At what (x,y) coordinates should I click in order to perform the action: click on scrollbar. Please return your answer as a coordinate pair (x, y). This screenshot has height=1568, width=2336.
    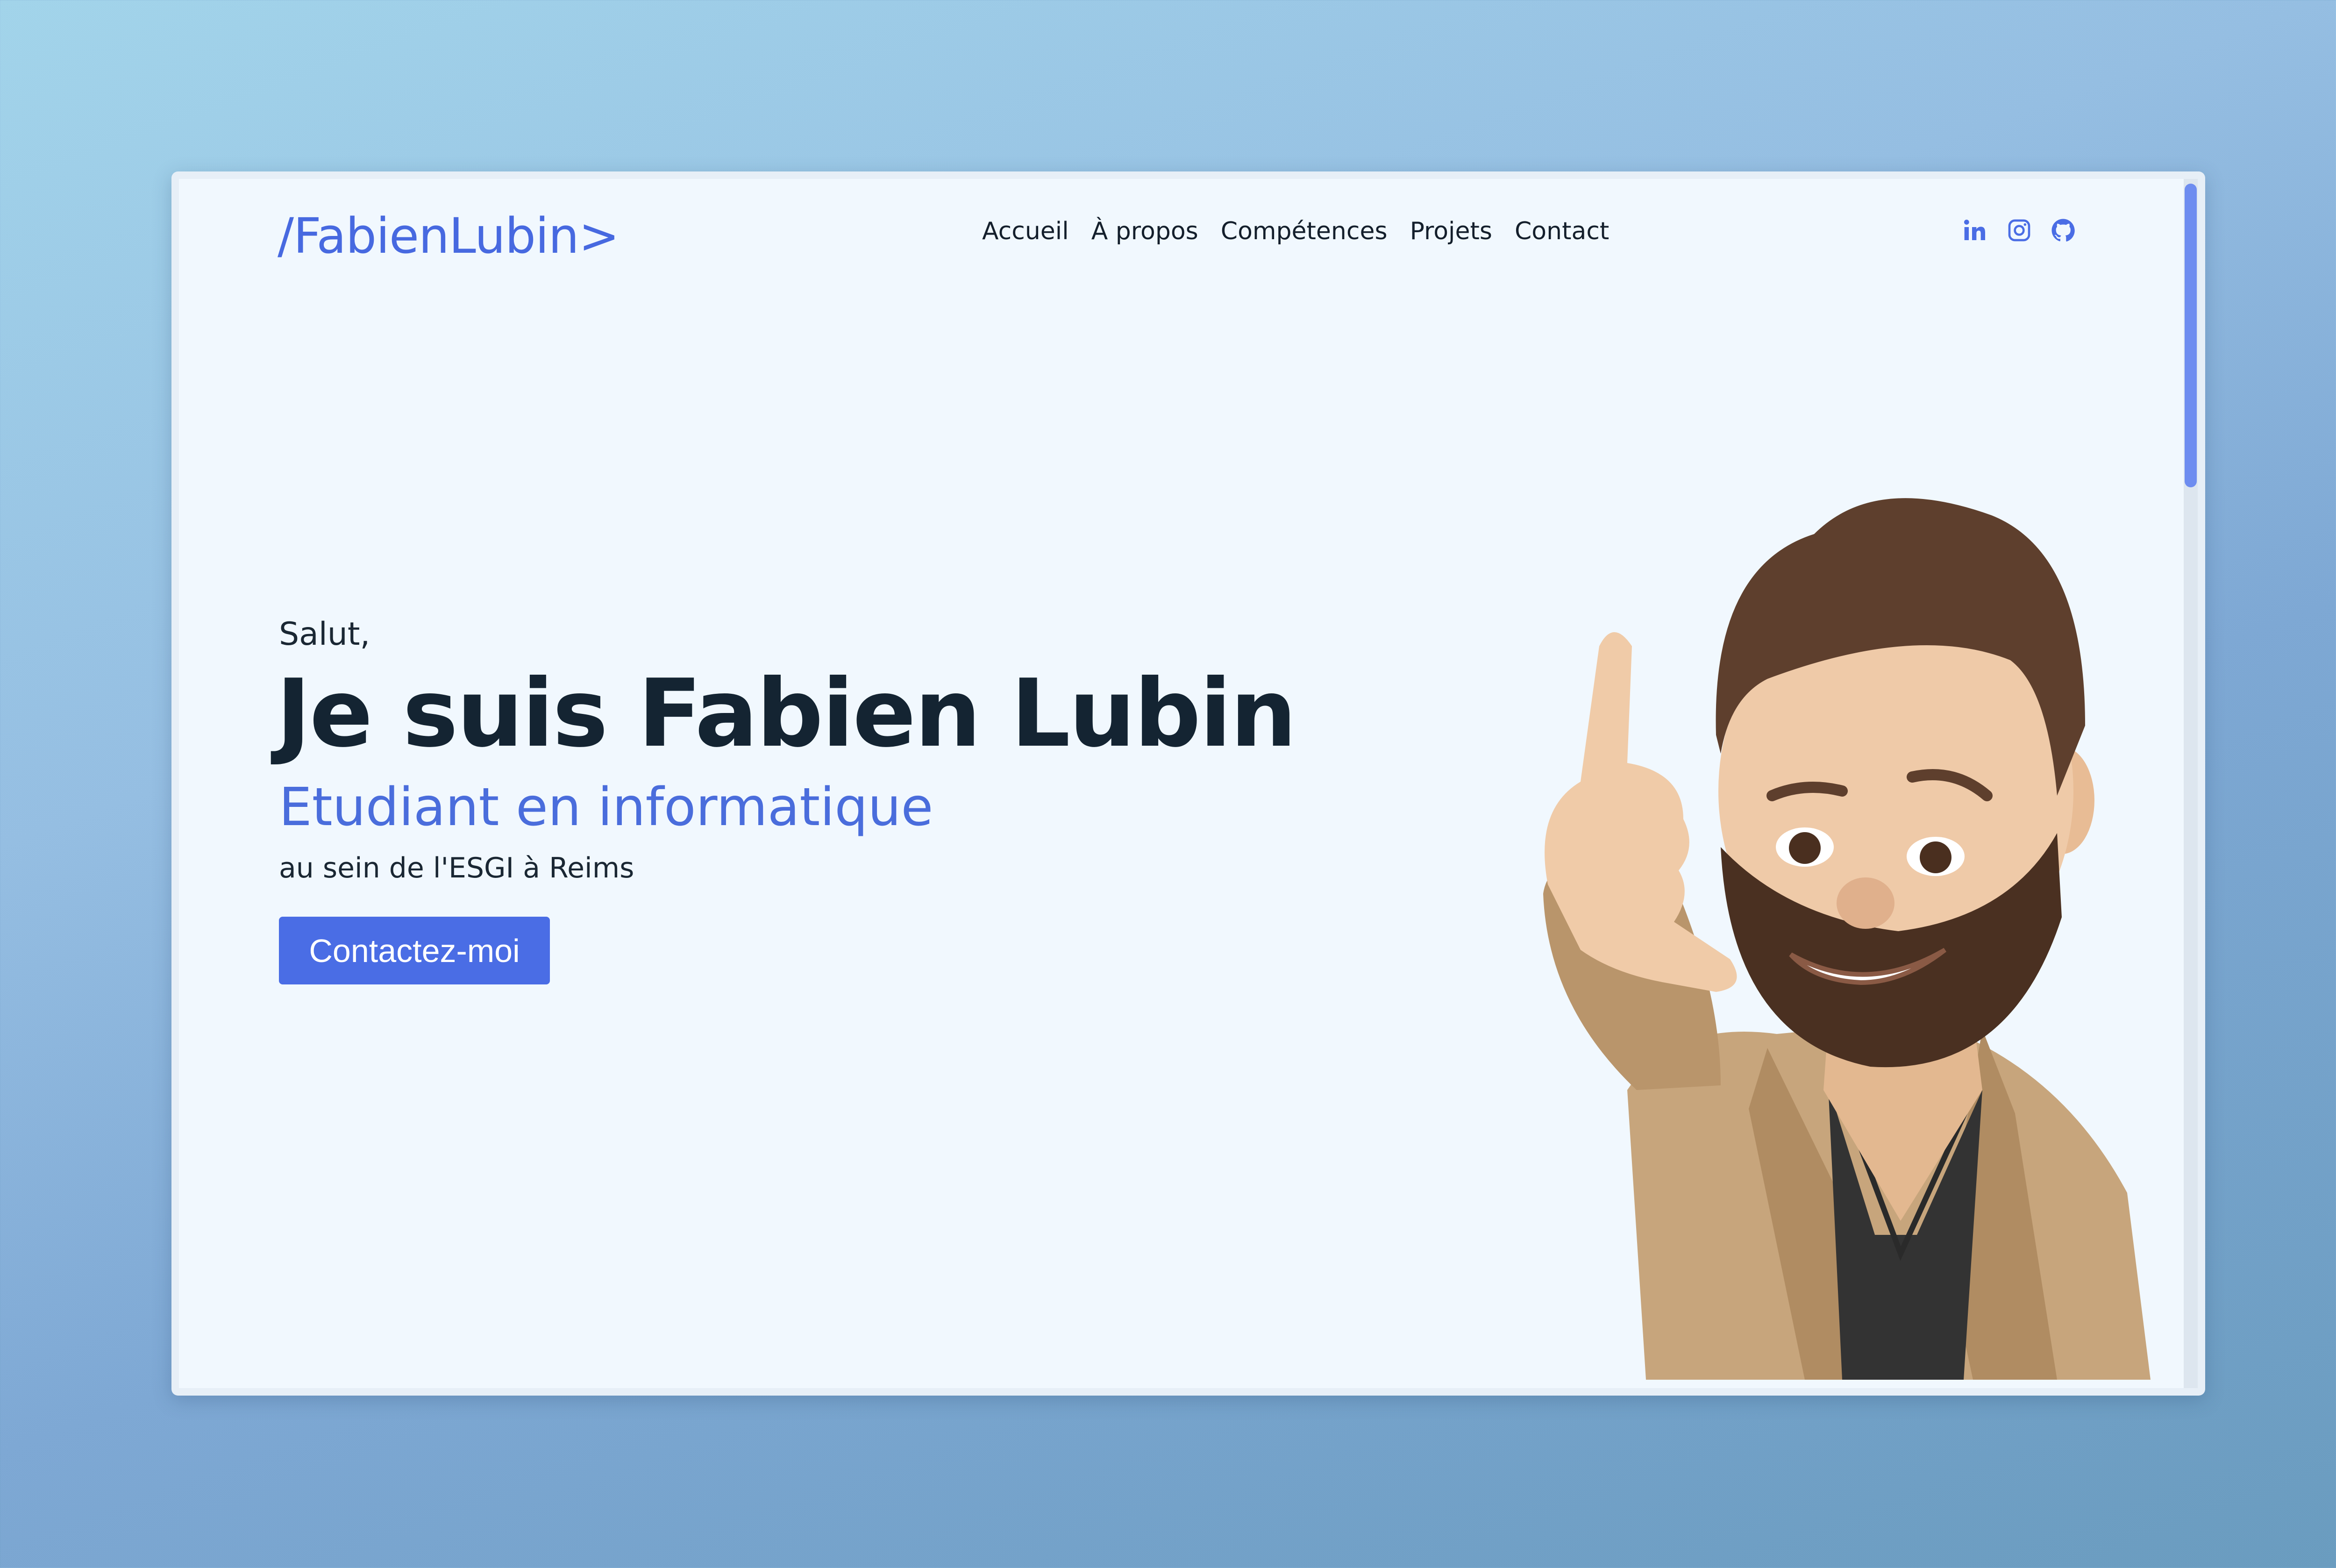
    Looking at the image, I should click on (2191, 784).